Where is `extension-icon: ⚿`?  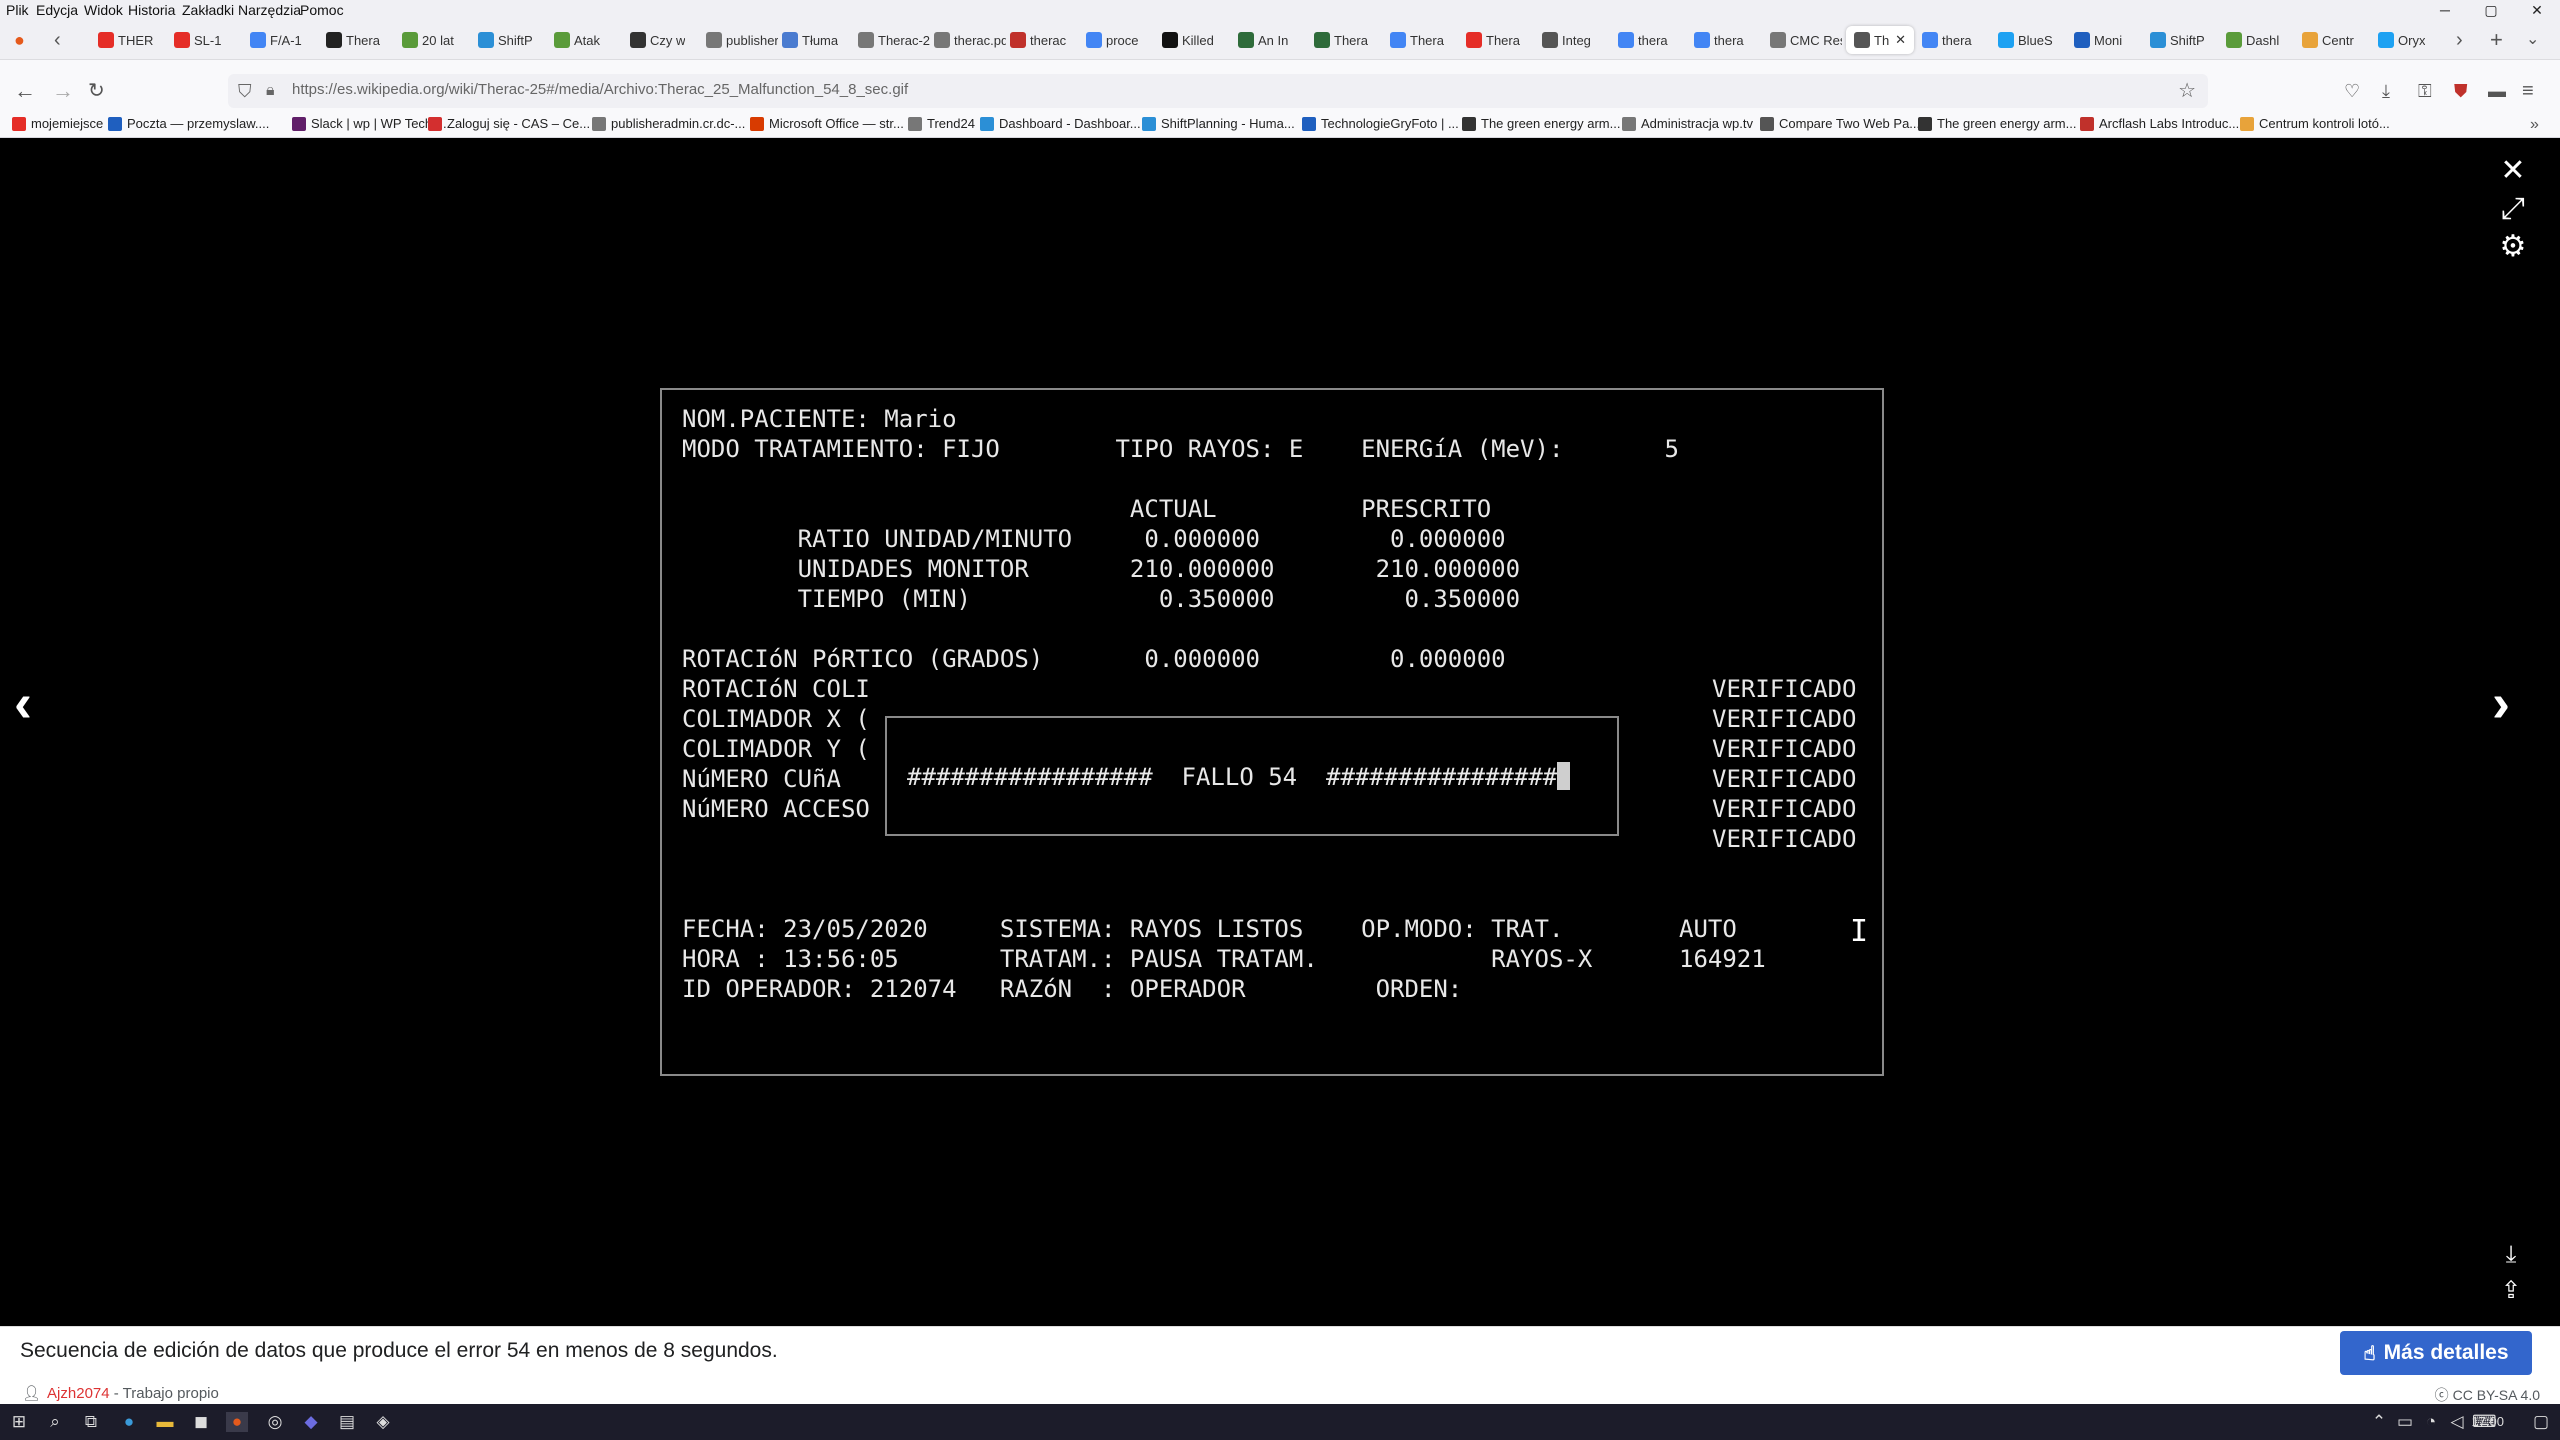
extension-icon: ⚿ is located at coordinates (2425, 91).